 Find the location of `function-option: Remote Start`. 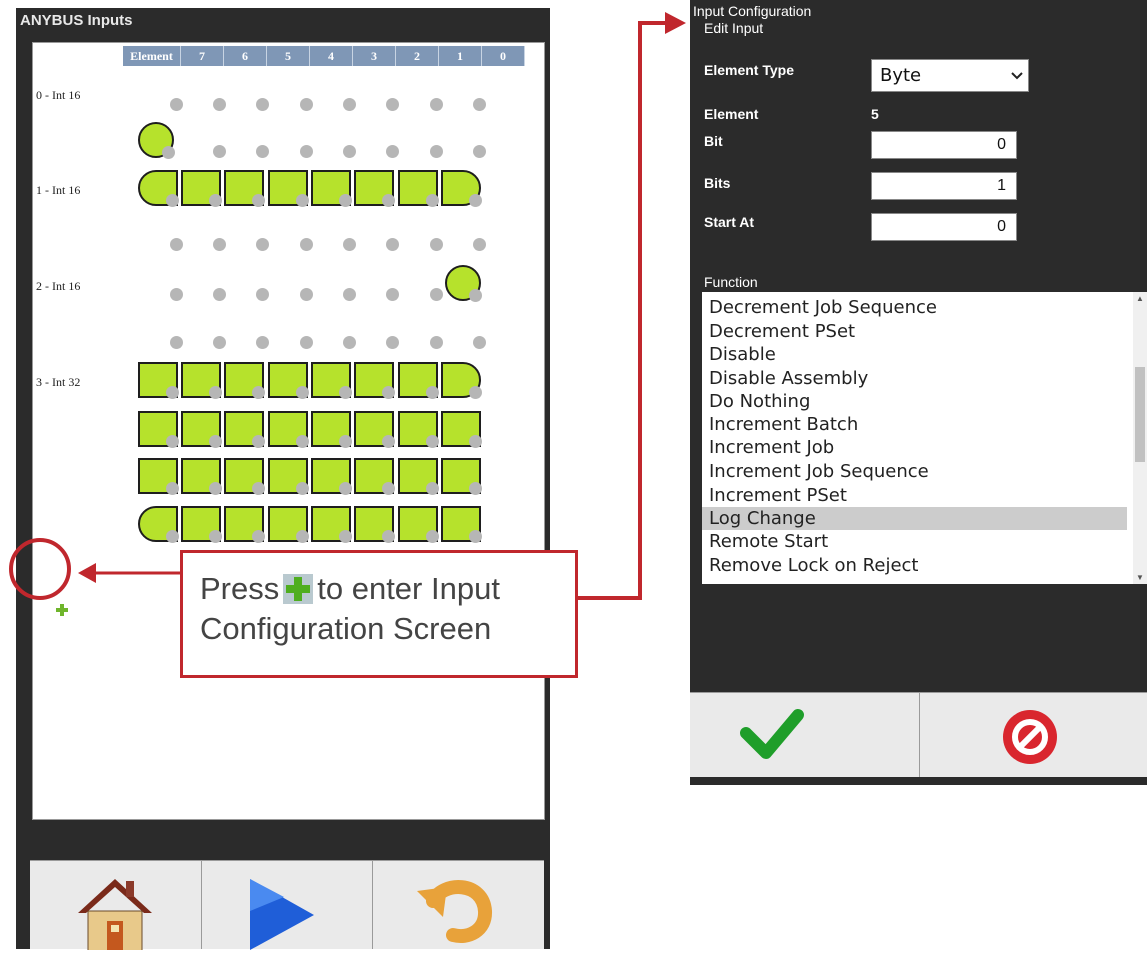

function-option: Remote Start is located at coordinates (914, 541).